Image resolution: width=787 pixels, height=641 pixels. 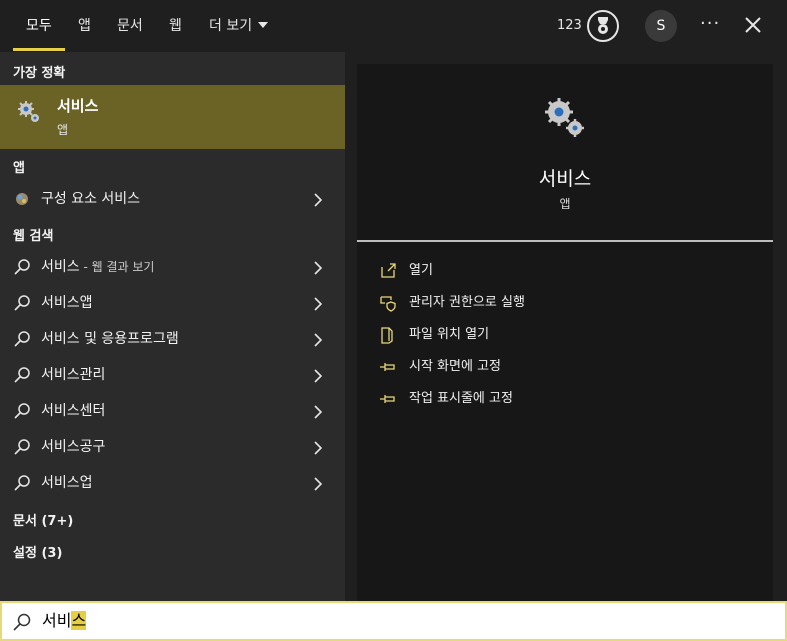 What do you see at coordinates (569, 303) in the screenshot?
I see `action-run-as-admin: 관리자 권한으로 실행` at bounding box center [569, 303].